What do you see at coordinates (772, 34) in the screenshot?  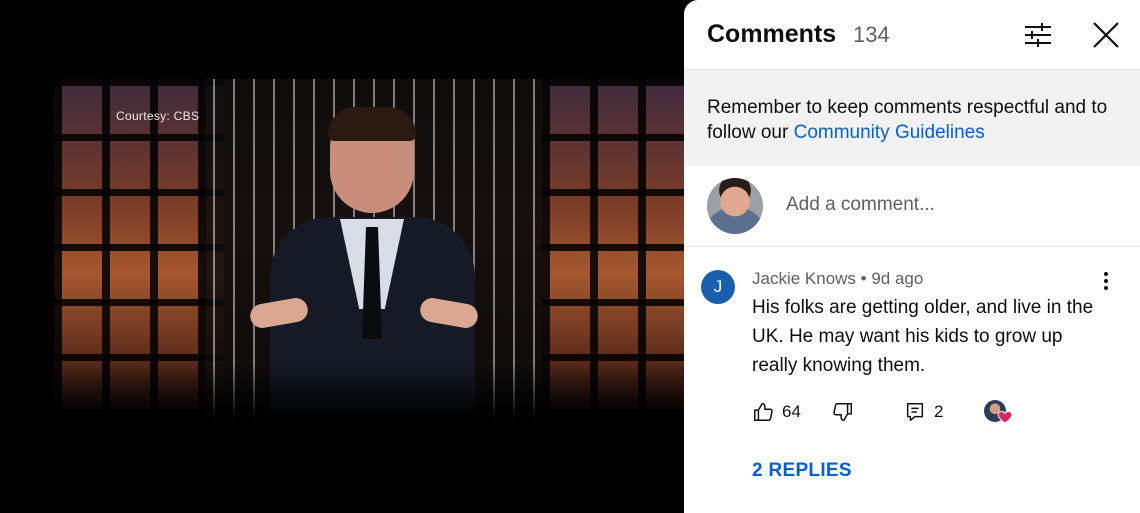 I see `comments-title: Comments` at bounding box center [772, 34].